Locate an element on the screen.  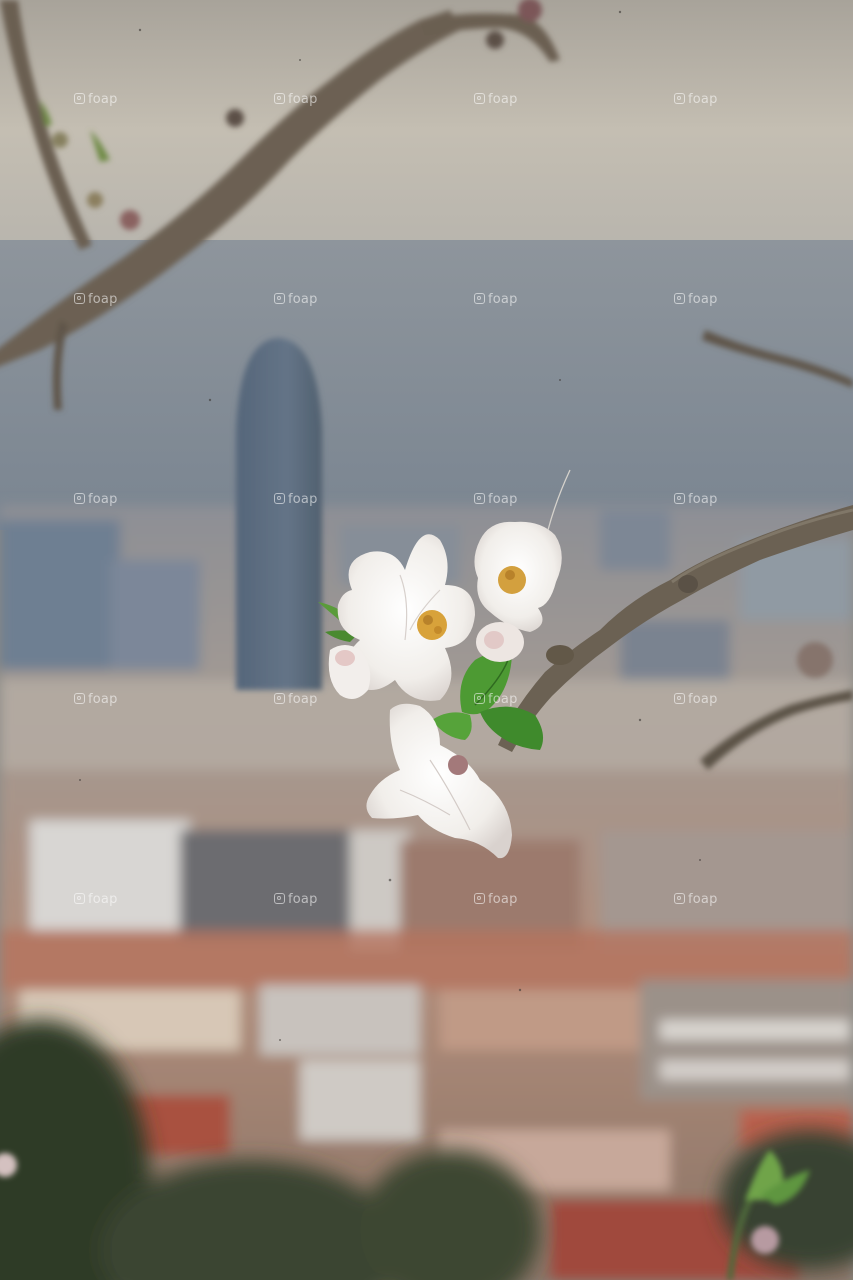
tower is located at coordinates (279, 514).